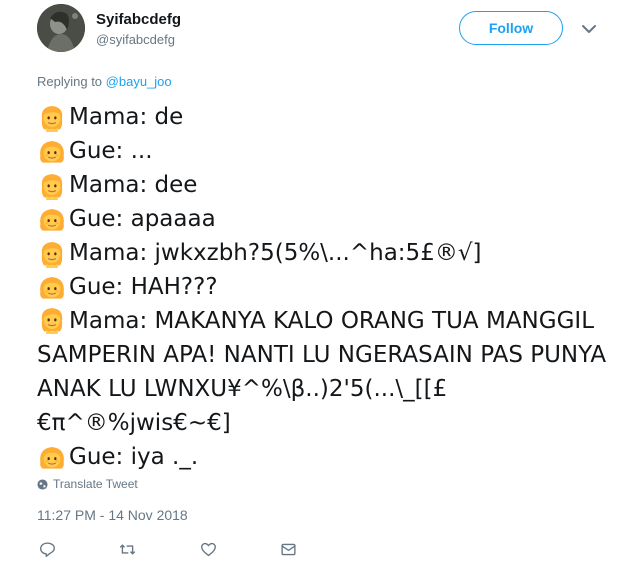  Describe the element at coordinates (589, 29) in the screenshot. I see `chevron-down-icon` at that location.